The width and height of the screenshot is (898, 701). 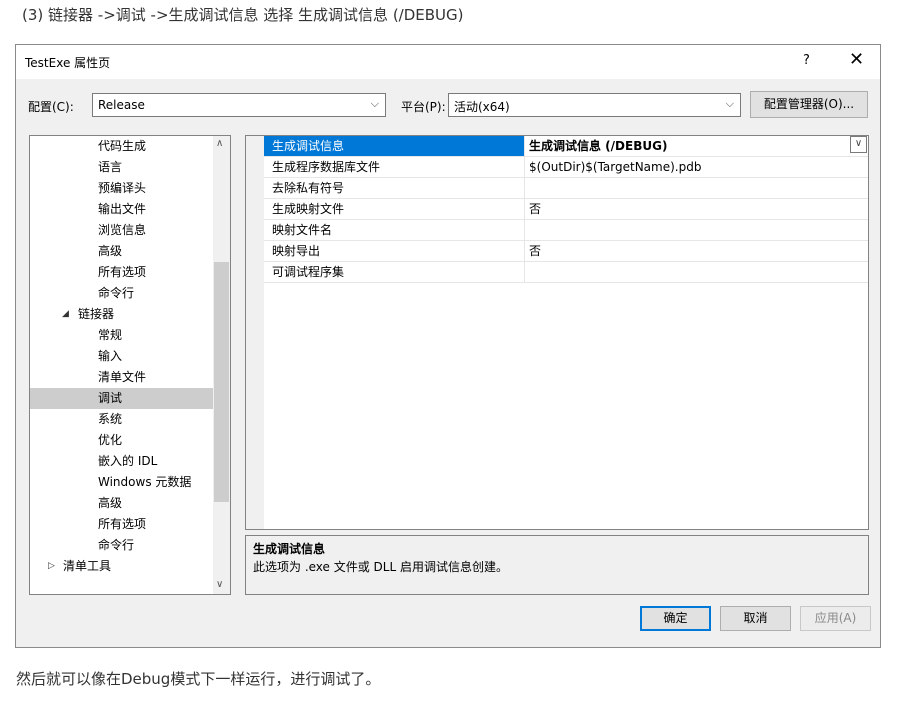 What do you see at coordinates (566, 209) in the screenshot?
I see `property-row: 生成映射文件 否` at bounding box center [566, 209].